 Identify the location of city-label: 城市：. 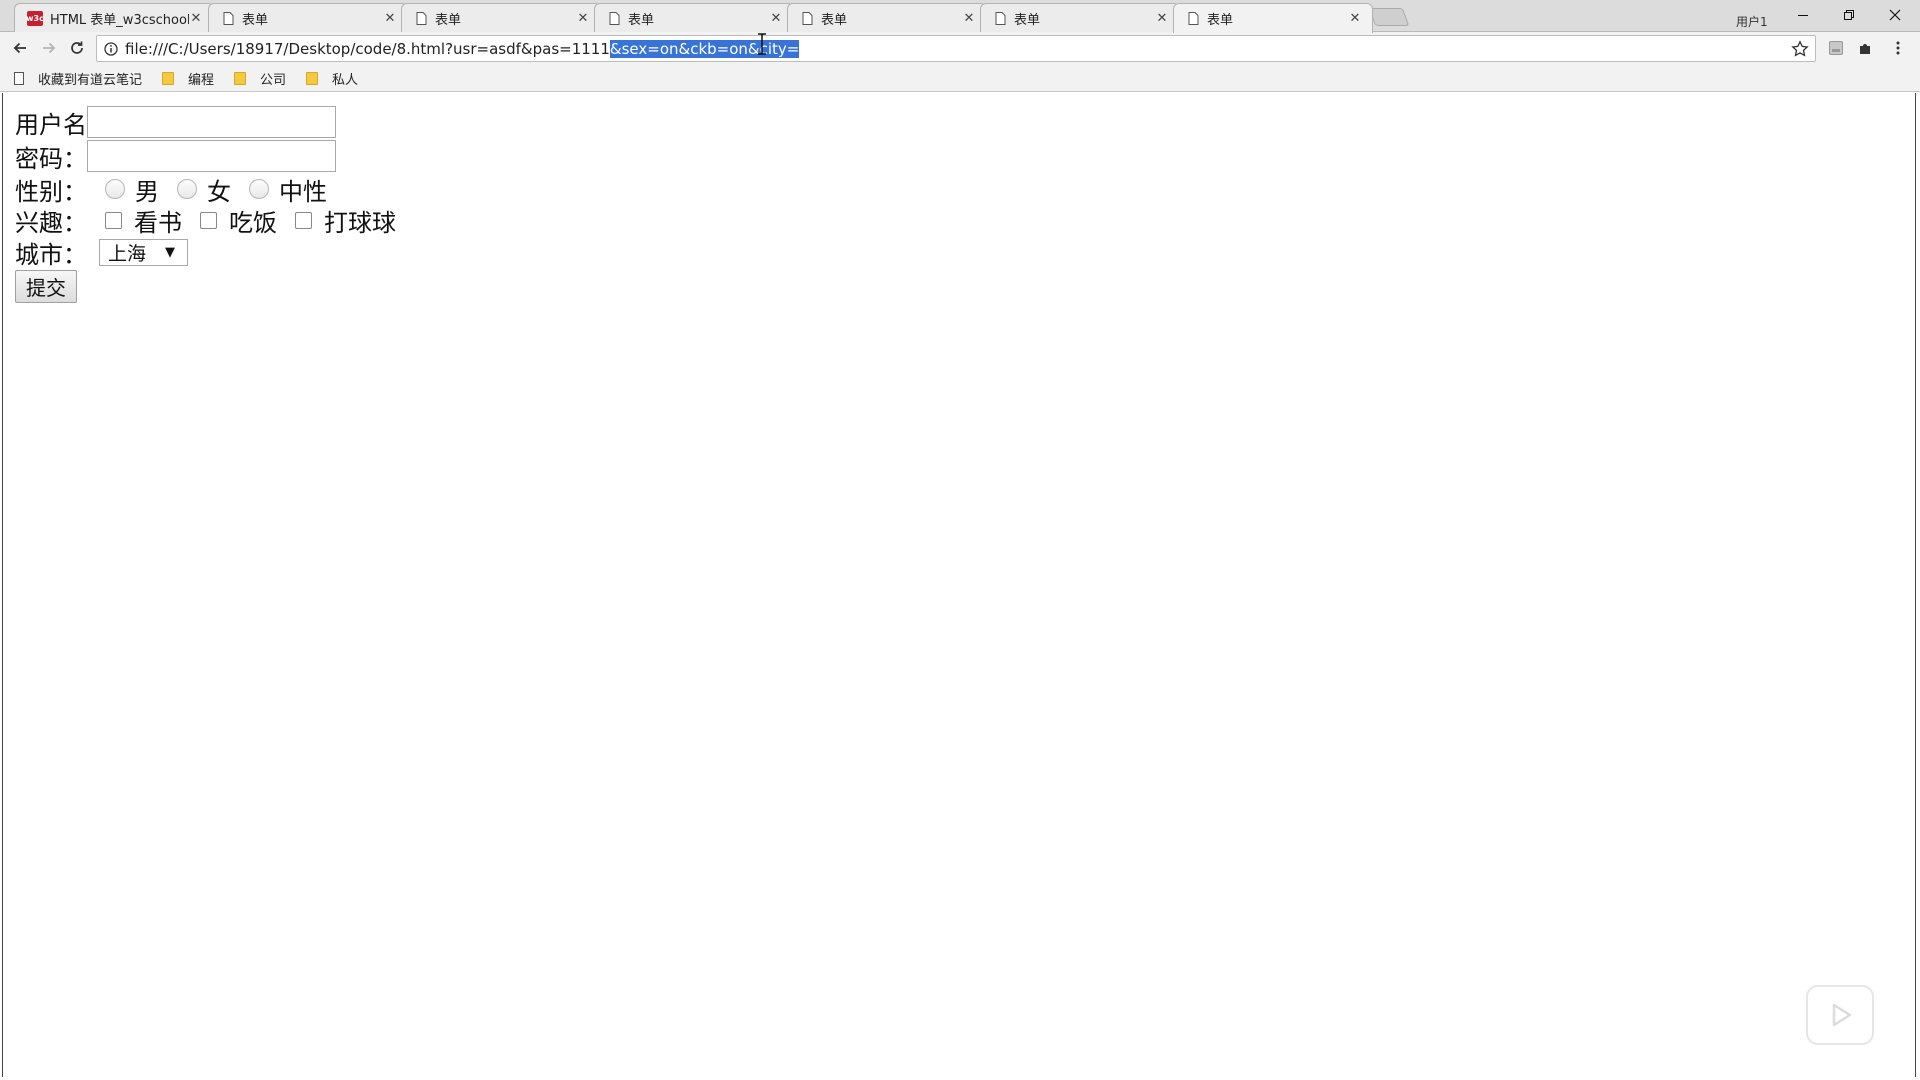
(51, 255).